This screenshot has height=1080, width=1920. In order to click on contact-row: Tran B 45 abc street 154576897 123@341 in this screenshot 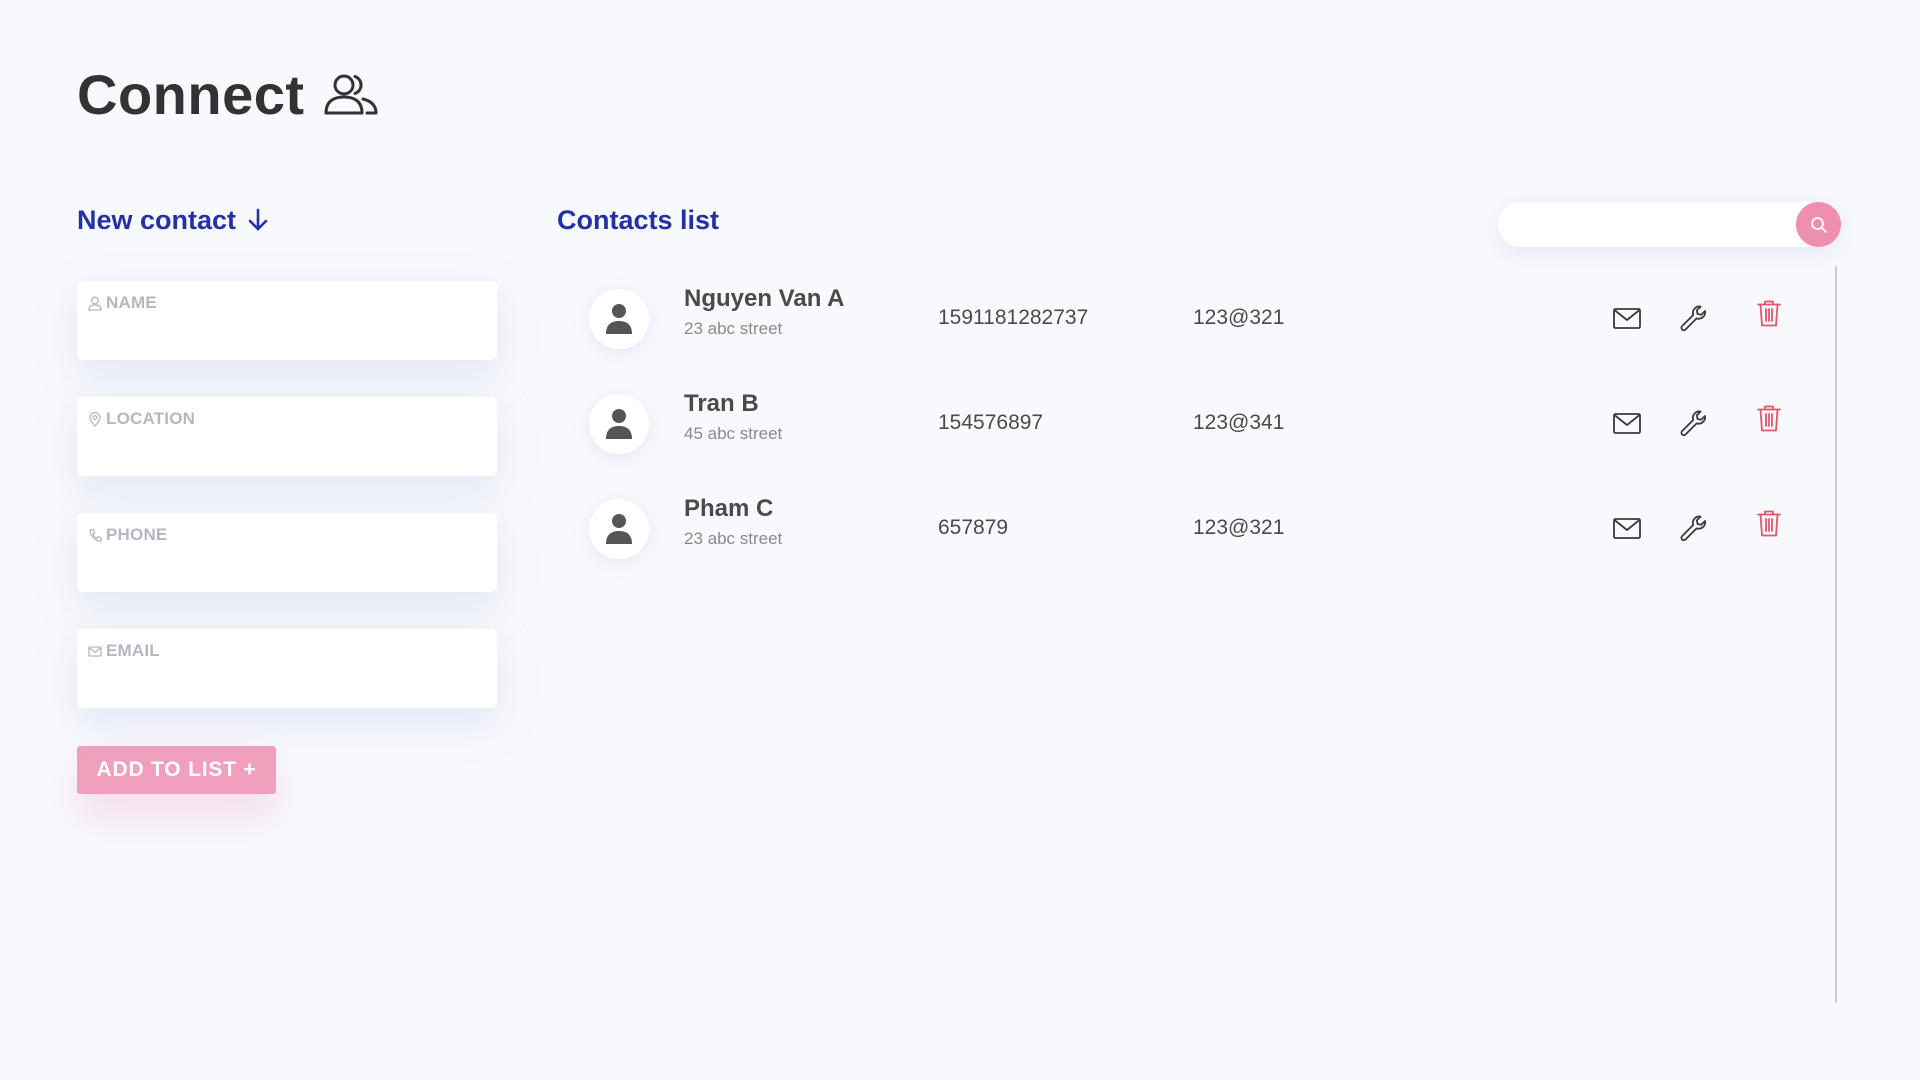, I will do `click(1177, 424)`.